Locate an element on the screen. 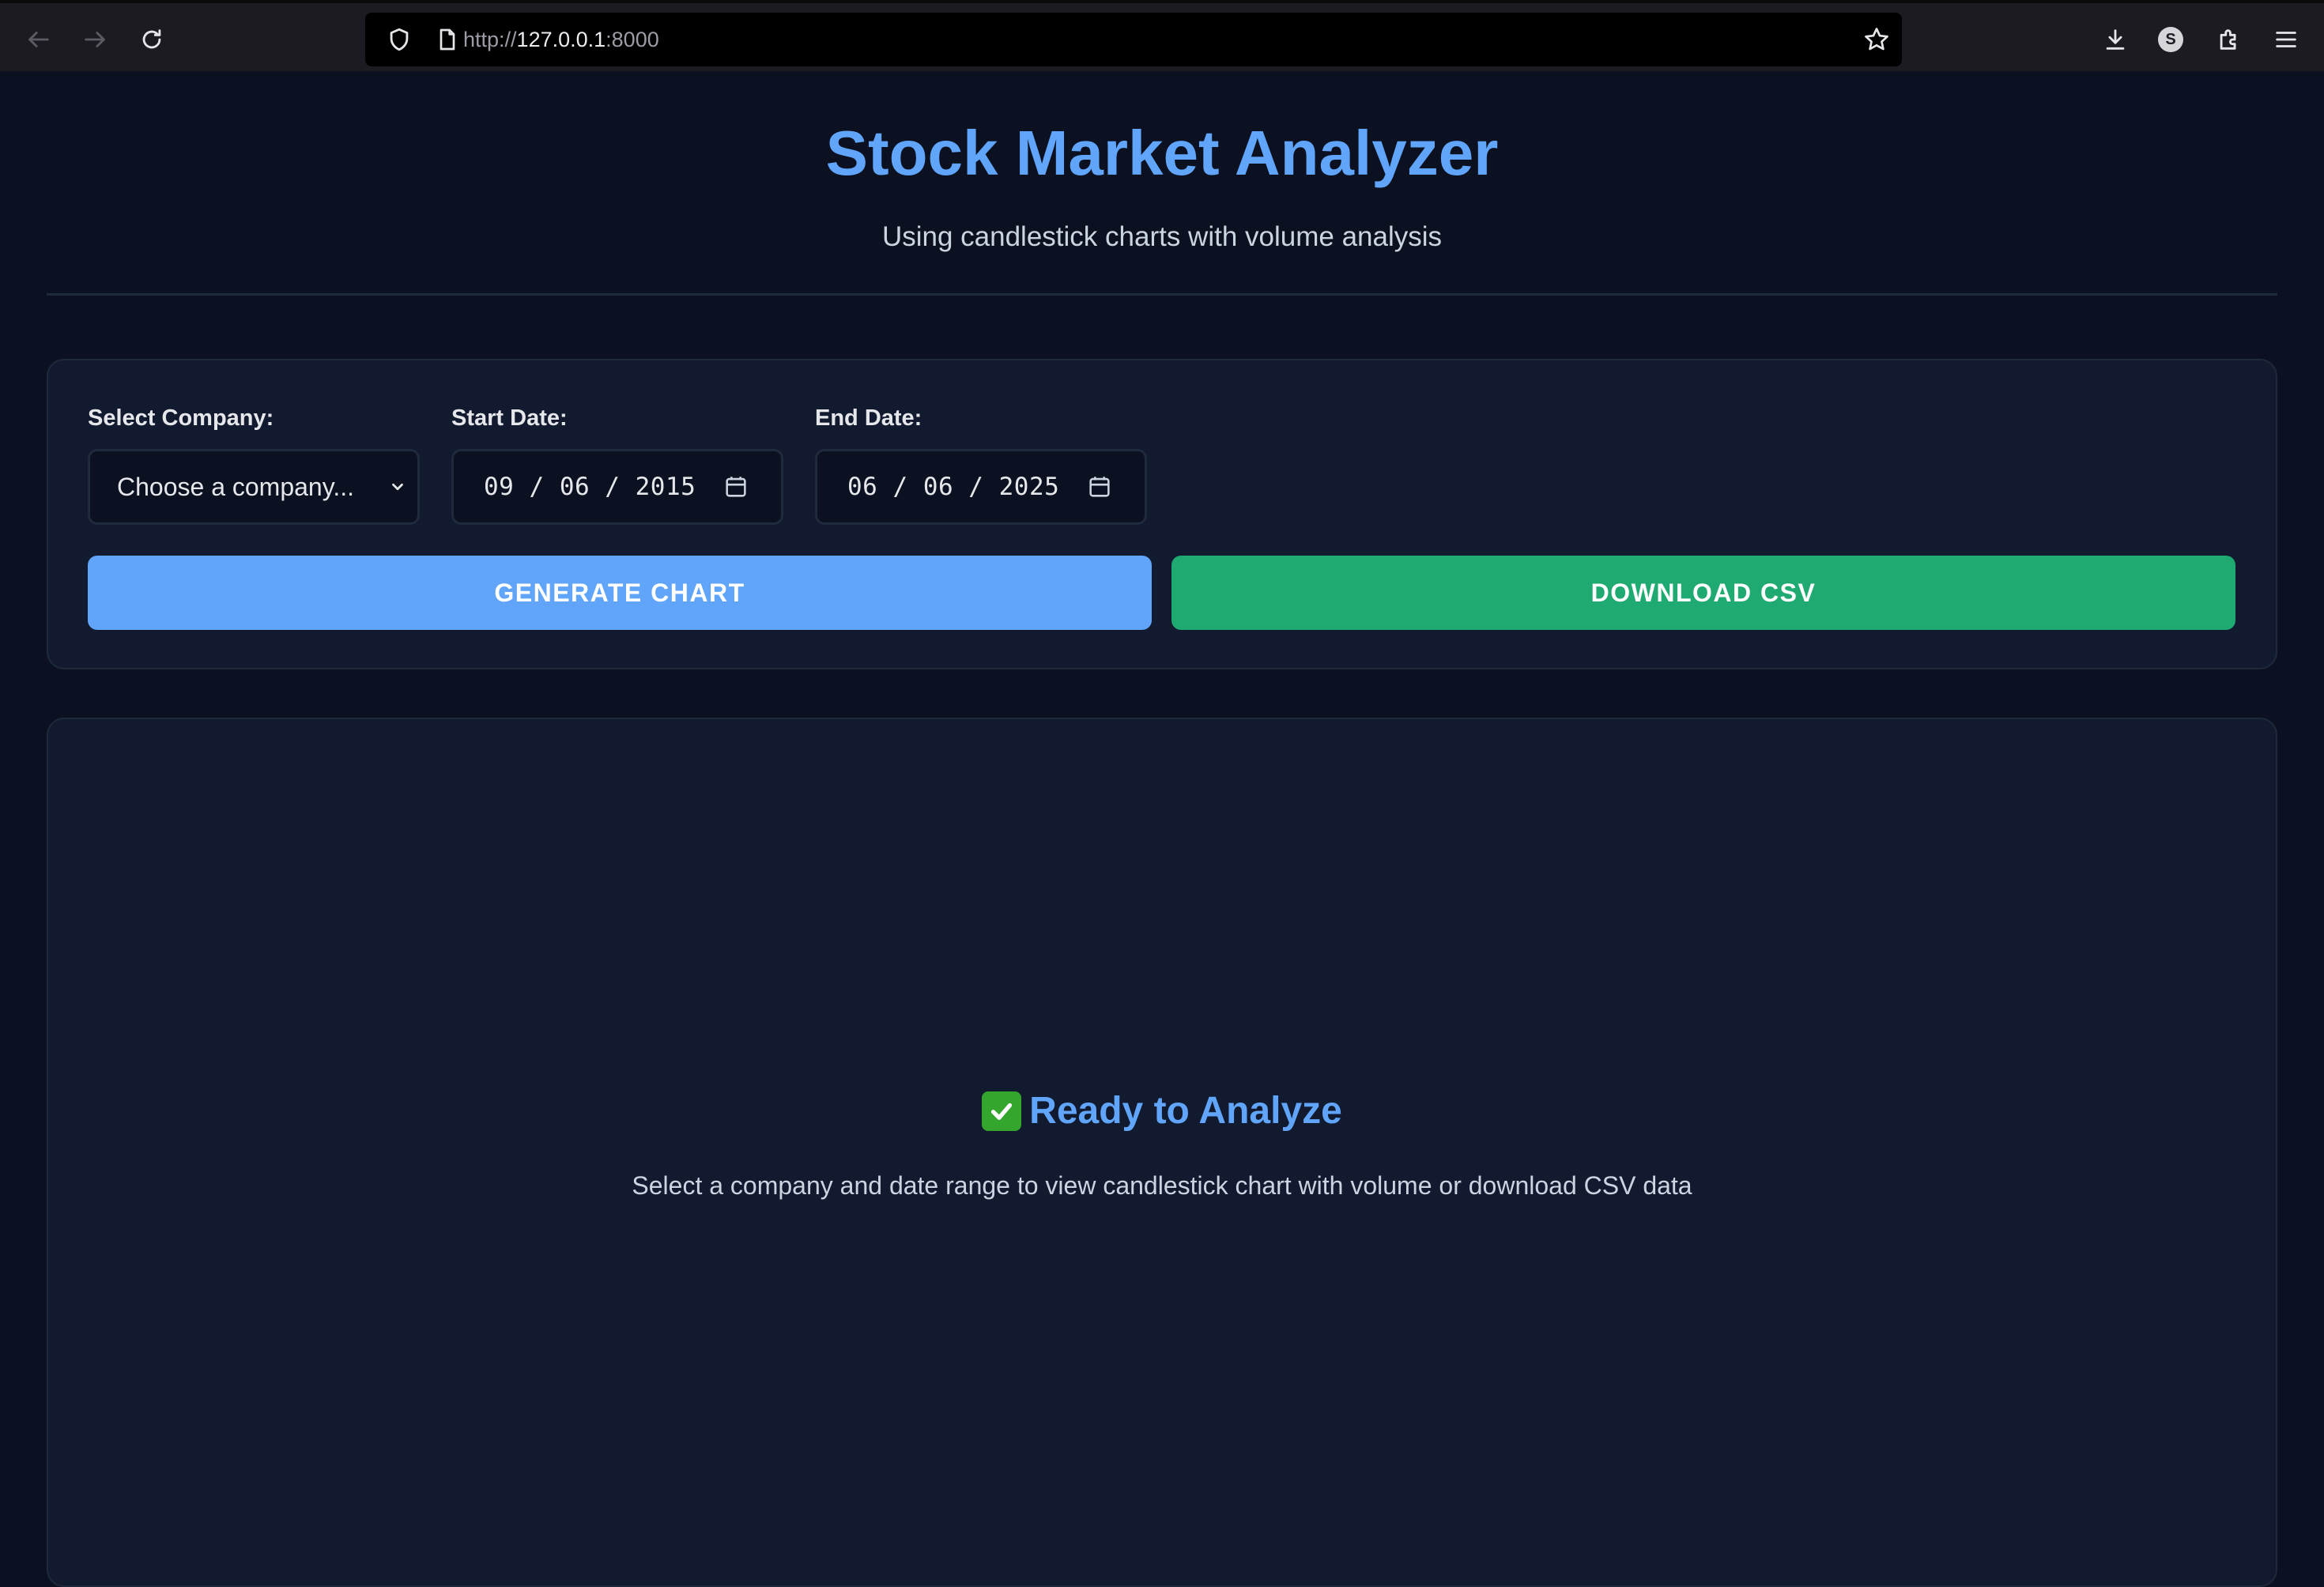 This screenshot has height=1587, width=2324. url-host: 127.0.0.1 is located at coordinates (561, 39).